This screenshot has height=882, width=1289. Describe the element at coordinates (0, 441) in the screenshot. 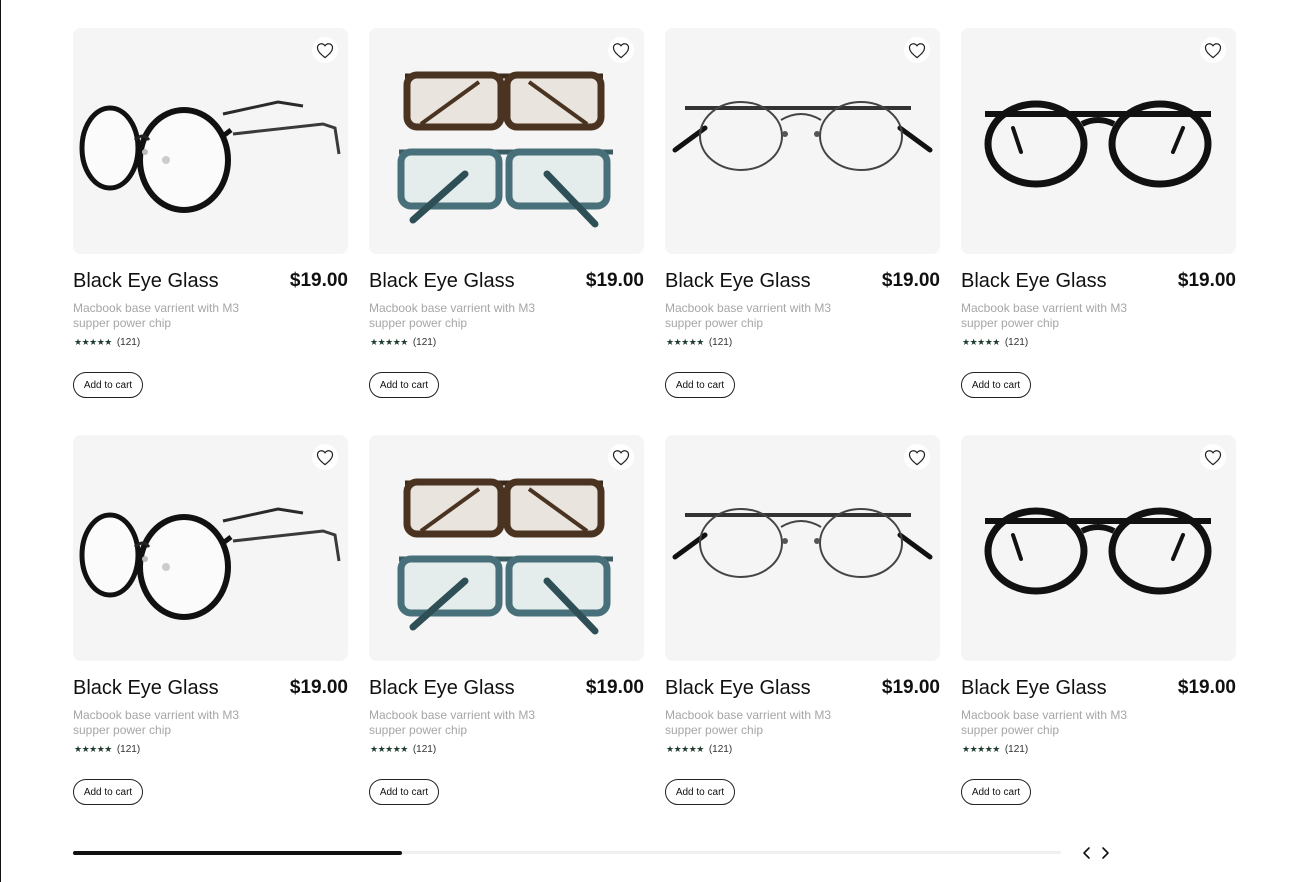

I see `page-left-border` at that location.